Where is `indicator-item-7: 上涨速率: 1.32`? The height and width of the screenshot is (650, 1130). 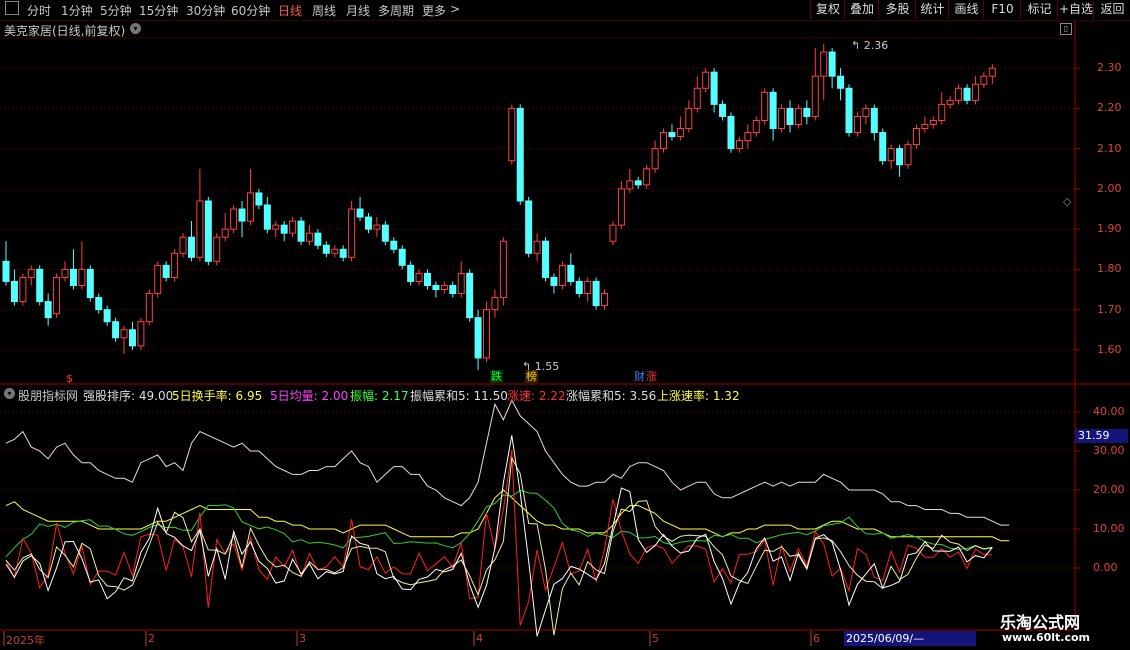 indicator-item-7: 上涨速率: 1.32 is located at coordinates (698, 395).